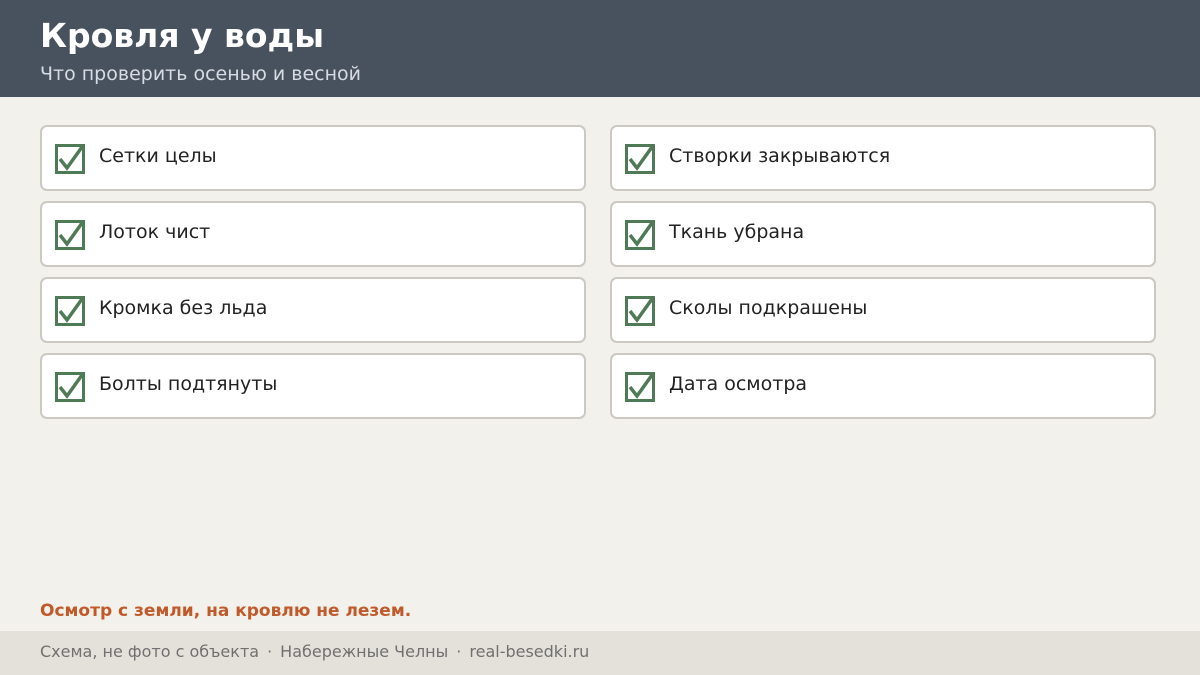 This screenshot has width=1200, height=675. I want to click on checklist-item-label: Сколы подкрашены, so click(768, 308).